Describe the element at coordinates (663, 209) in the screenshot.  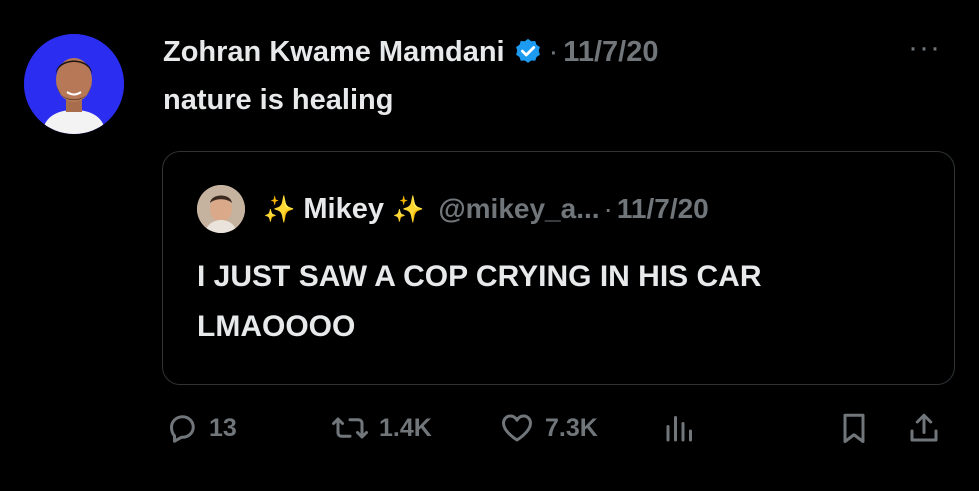
I see `quoted-tweet-date: 11/7/20` at that location.